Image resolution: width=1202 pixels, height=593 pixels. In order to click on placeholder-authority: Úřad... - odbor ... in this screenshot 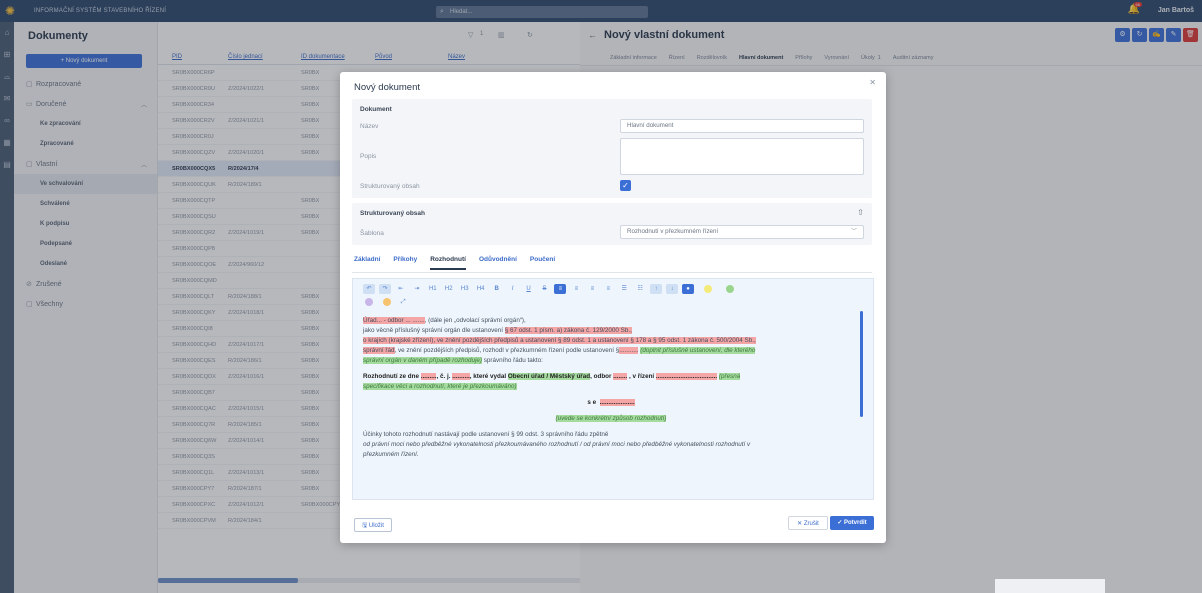, I will do `click(388, 320)`.